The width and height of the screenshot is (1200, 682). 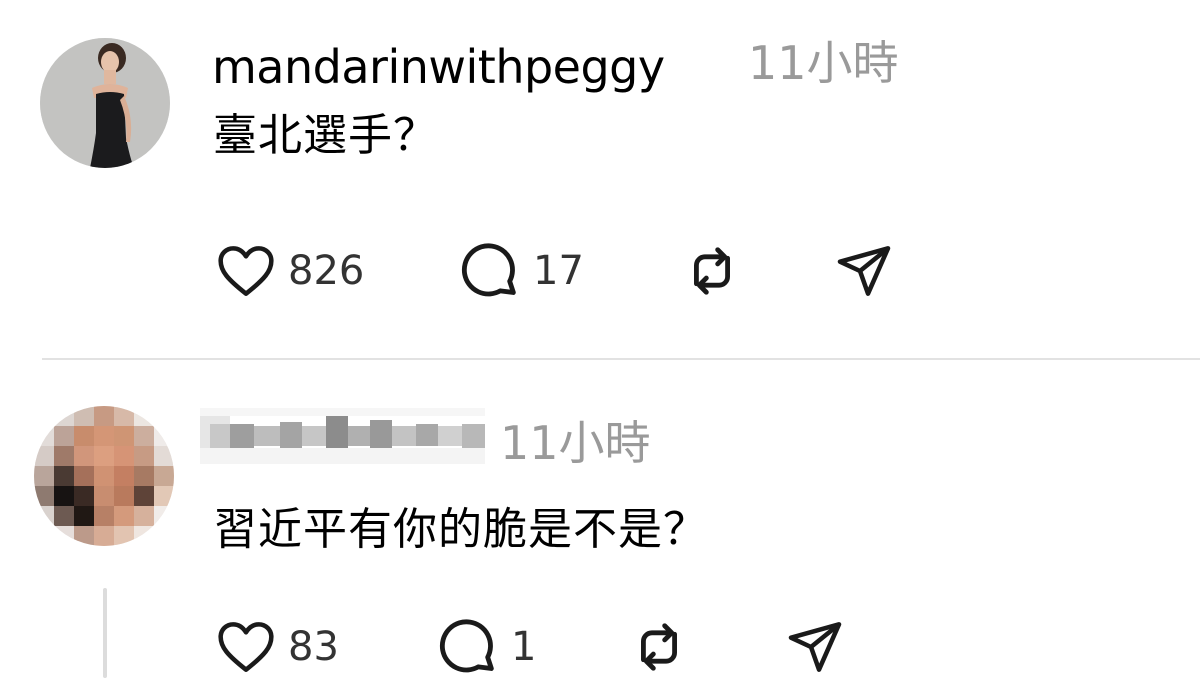 I want to click on like-button: 83, so click(x=276, y=647).